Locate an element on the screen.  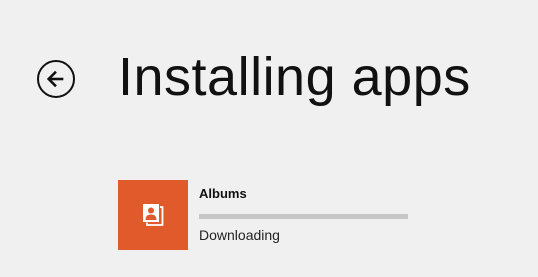
app-tile is located at coordinates (153, 215).